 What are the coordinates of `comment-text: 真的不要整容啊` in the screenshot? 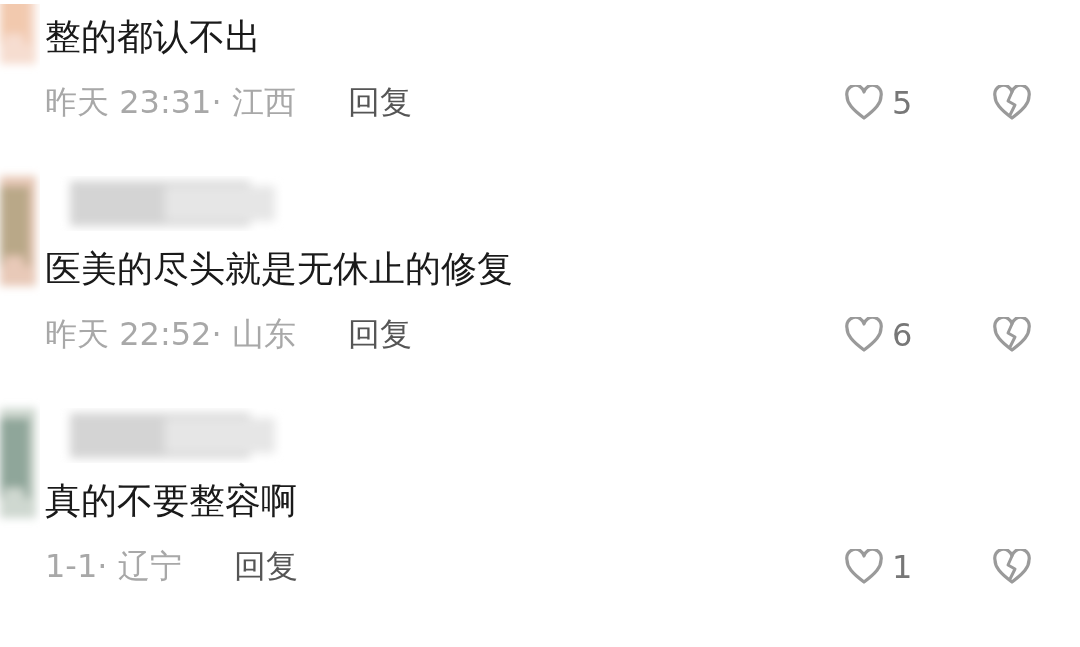 It's located at (171, 501).